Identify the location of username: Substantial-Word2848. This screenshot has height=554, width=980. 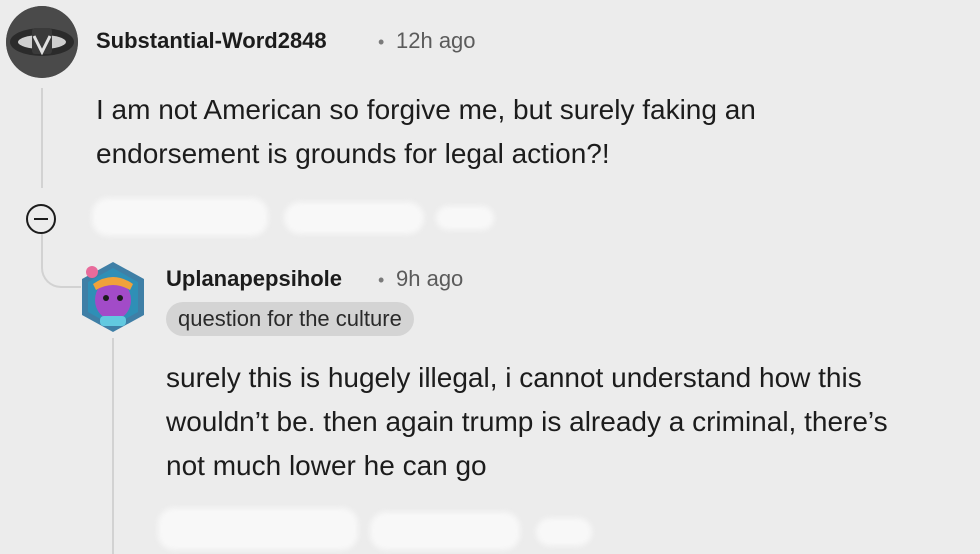
(211, 41).